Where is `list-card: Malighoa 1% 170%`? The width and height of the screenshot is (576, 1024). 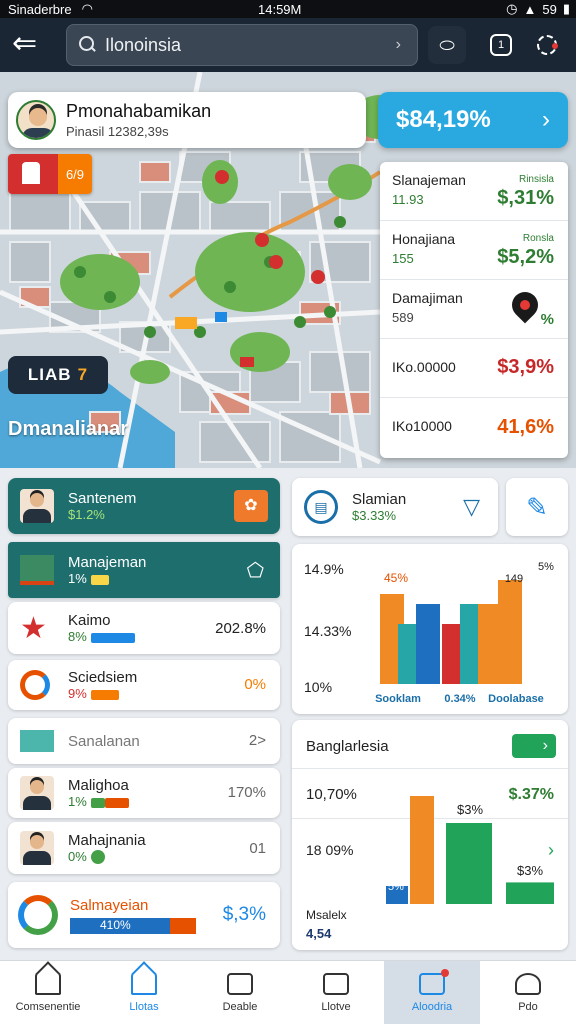
list-card: Malighoa 1% 170% is located at coordinates (144, 793).